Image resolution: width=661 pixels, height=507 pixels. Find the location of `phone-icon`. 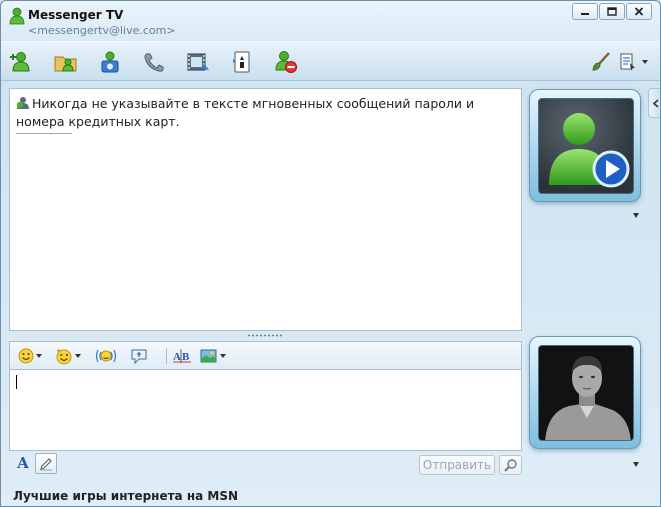

phone-icon is located at coordinates (154, 62).